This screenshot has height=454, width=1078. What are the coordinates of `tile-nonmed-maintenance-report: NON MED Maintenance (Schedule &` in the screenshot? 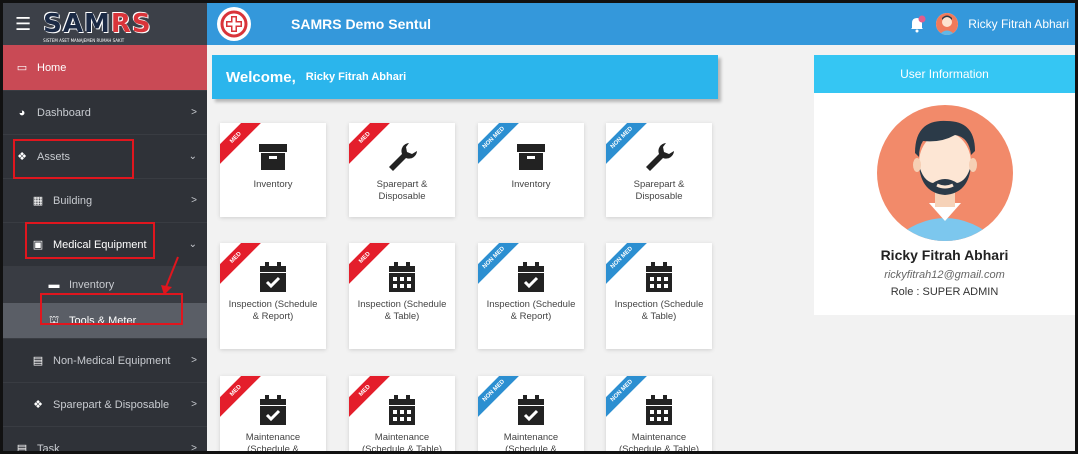 It's located at (531, 415).